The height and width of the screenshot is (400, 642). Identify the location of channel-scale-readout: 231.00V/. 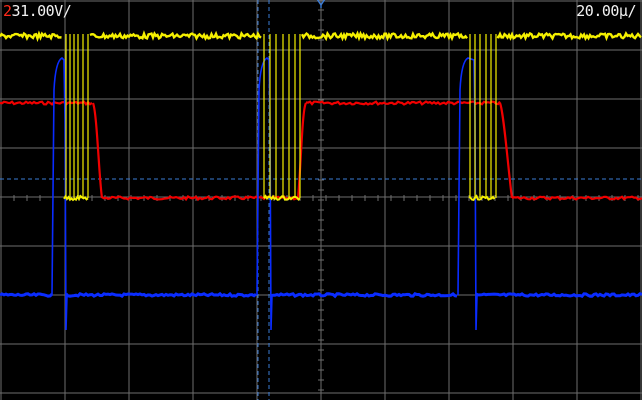
(37, 11).